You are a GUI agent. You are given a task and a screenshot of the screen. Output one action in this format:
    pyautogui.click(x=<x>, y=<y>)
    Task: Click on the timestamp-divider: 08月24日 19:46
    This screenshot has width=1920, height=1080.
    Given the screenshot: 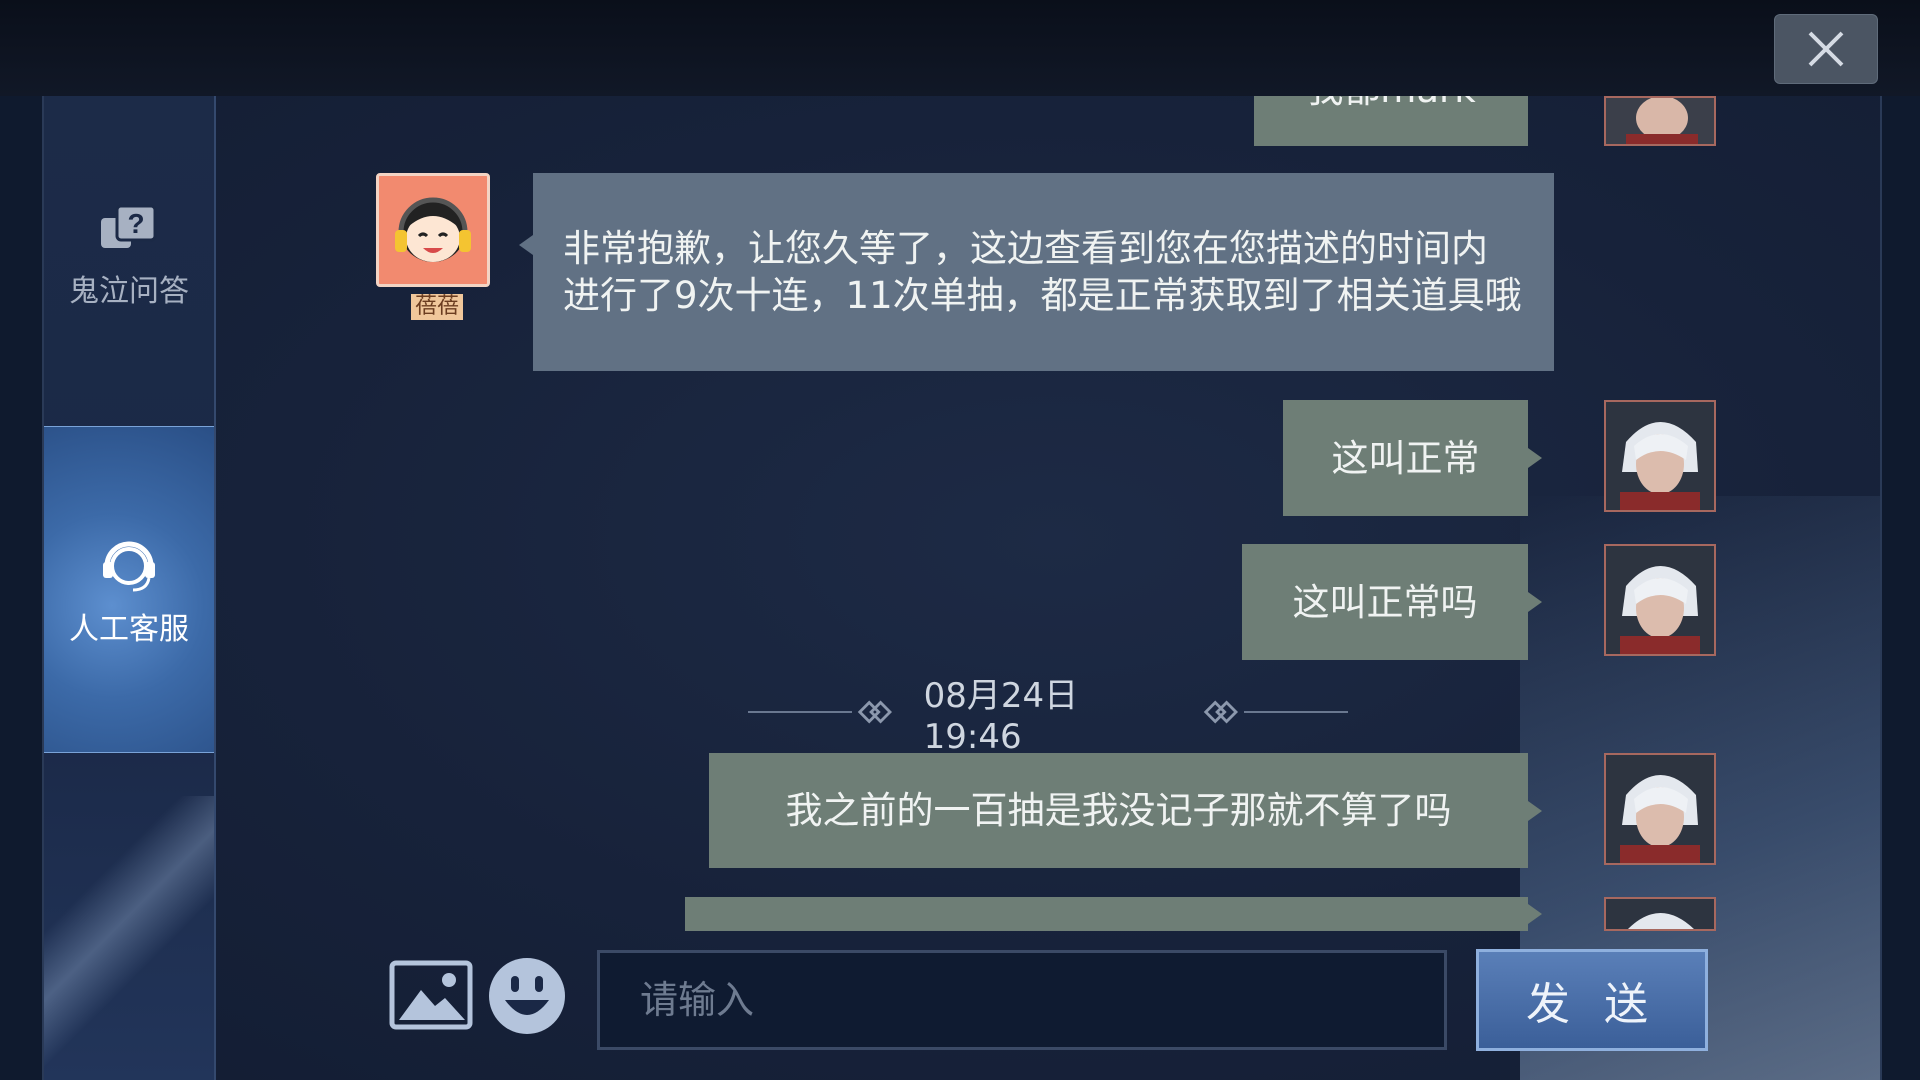 What is the action you would take?
    pyautogui.click(x=1048, y=716)
    